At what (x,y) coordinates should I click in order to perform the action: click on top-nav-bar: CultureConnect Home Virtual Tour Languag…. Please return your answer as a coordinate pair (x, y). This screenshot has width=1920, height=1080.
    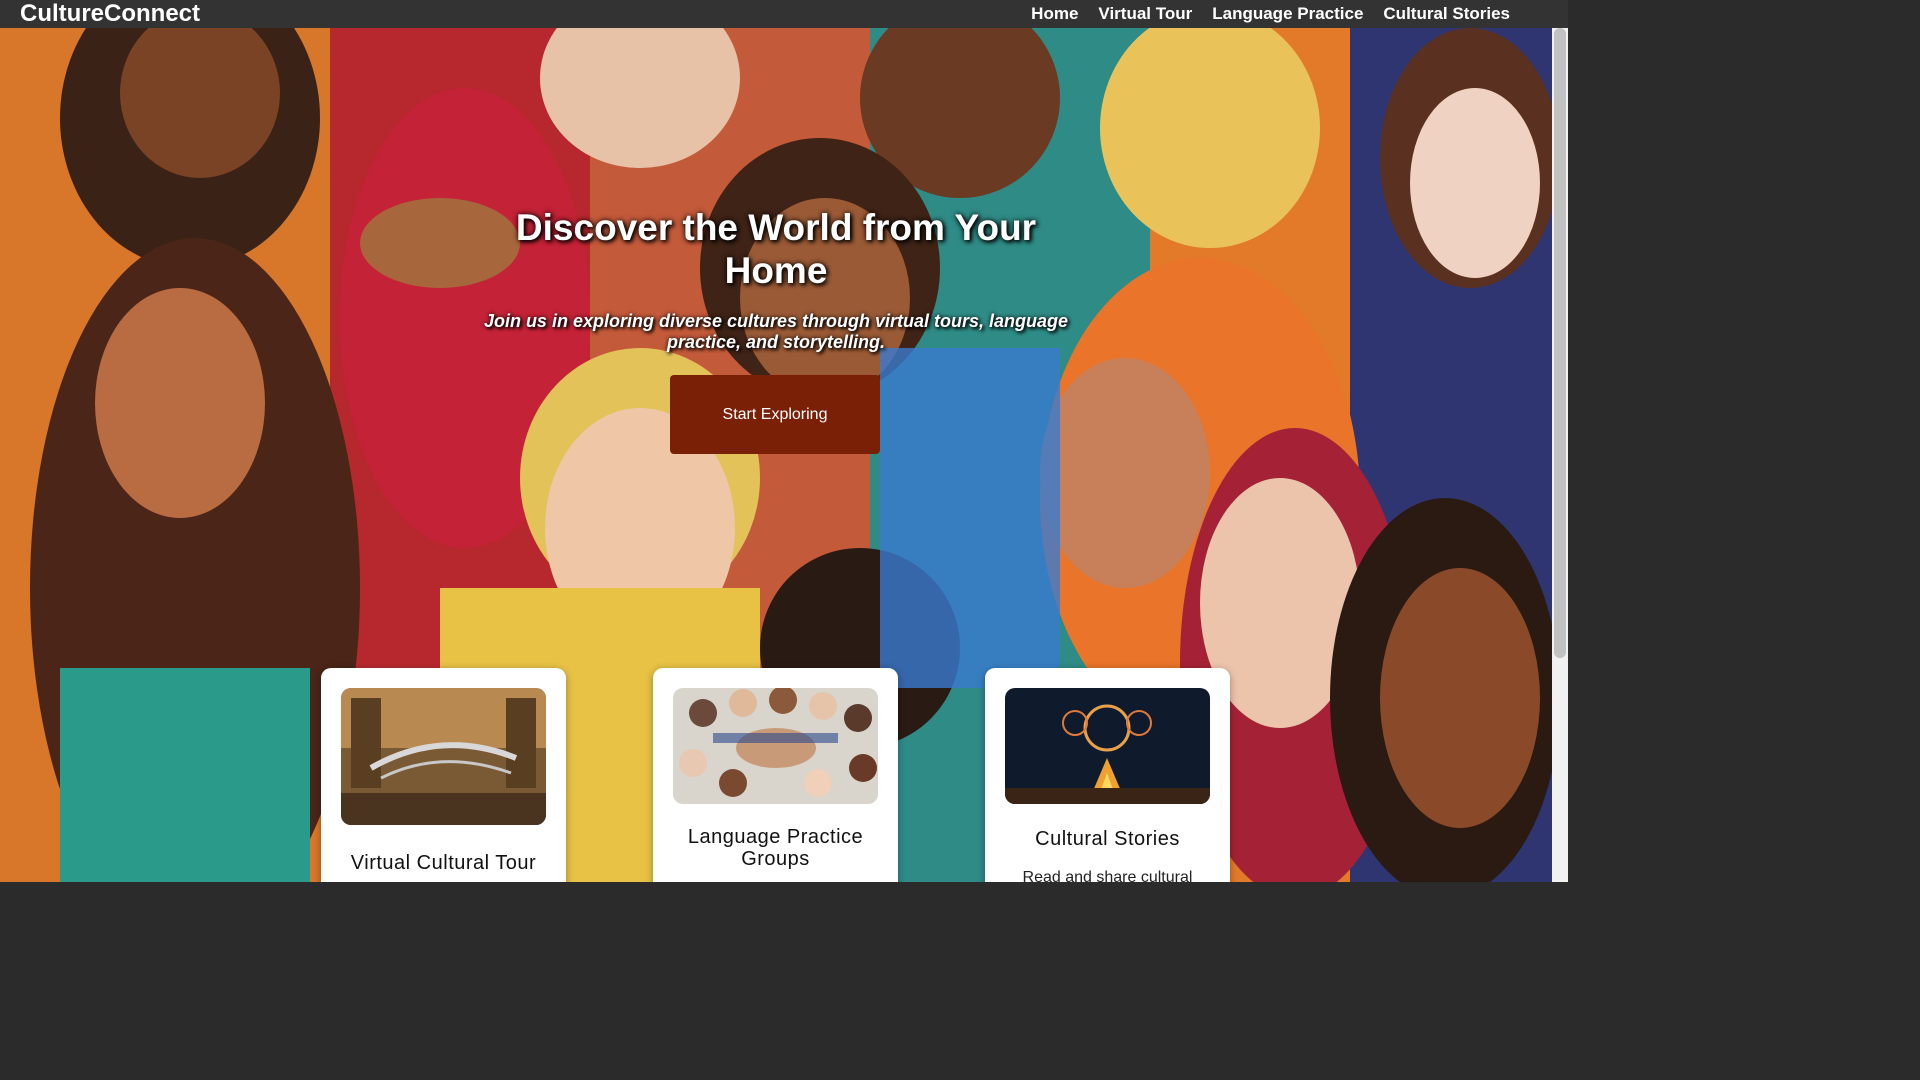
    Looking at the image, I should click on (784, 14).